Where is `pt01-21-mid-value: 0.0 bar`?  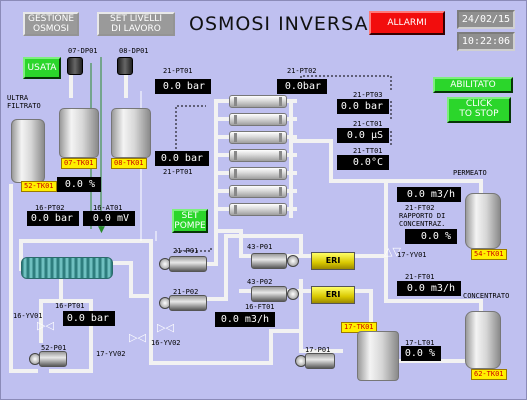 pt01-21-mid-value: 0.0 bar is located at coordinates (182, 158).